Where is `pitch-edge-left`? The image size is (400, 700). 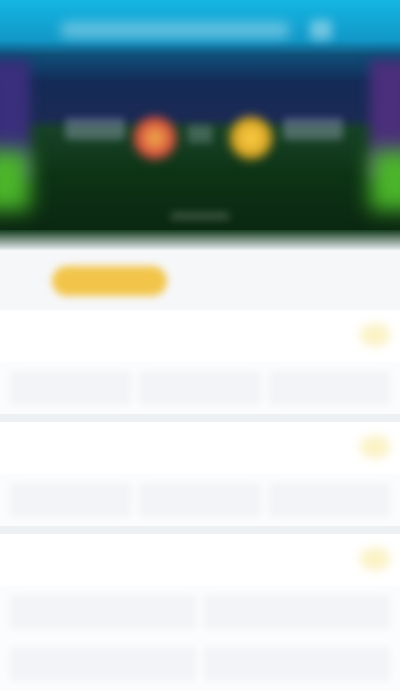 pitch-edge-left is located at coordinates (15, 180).